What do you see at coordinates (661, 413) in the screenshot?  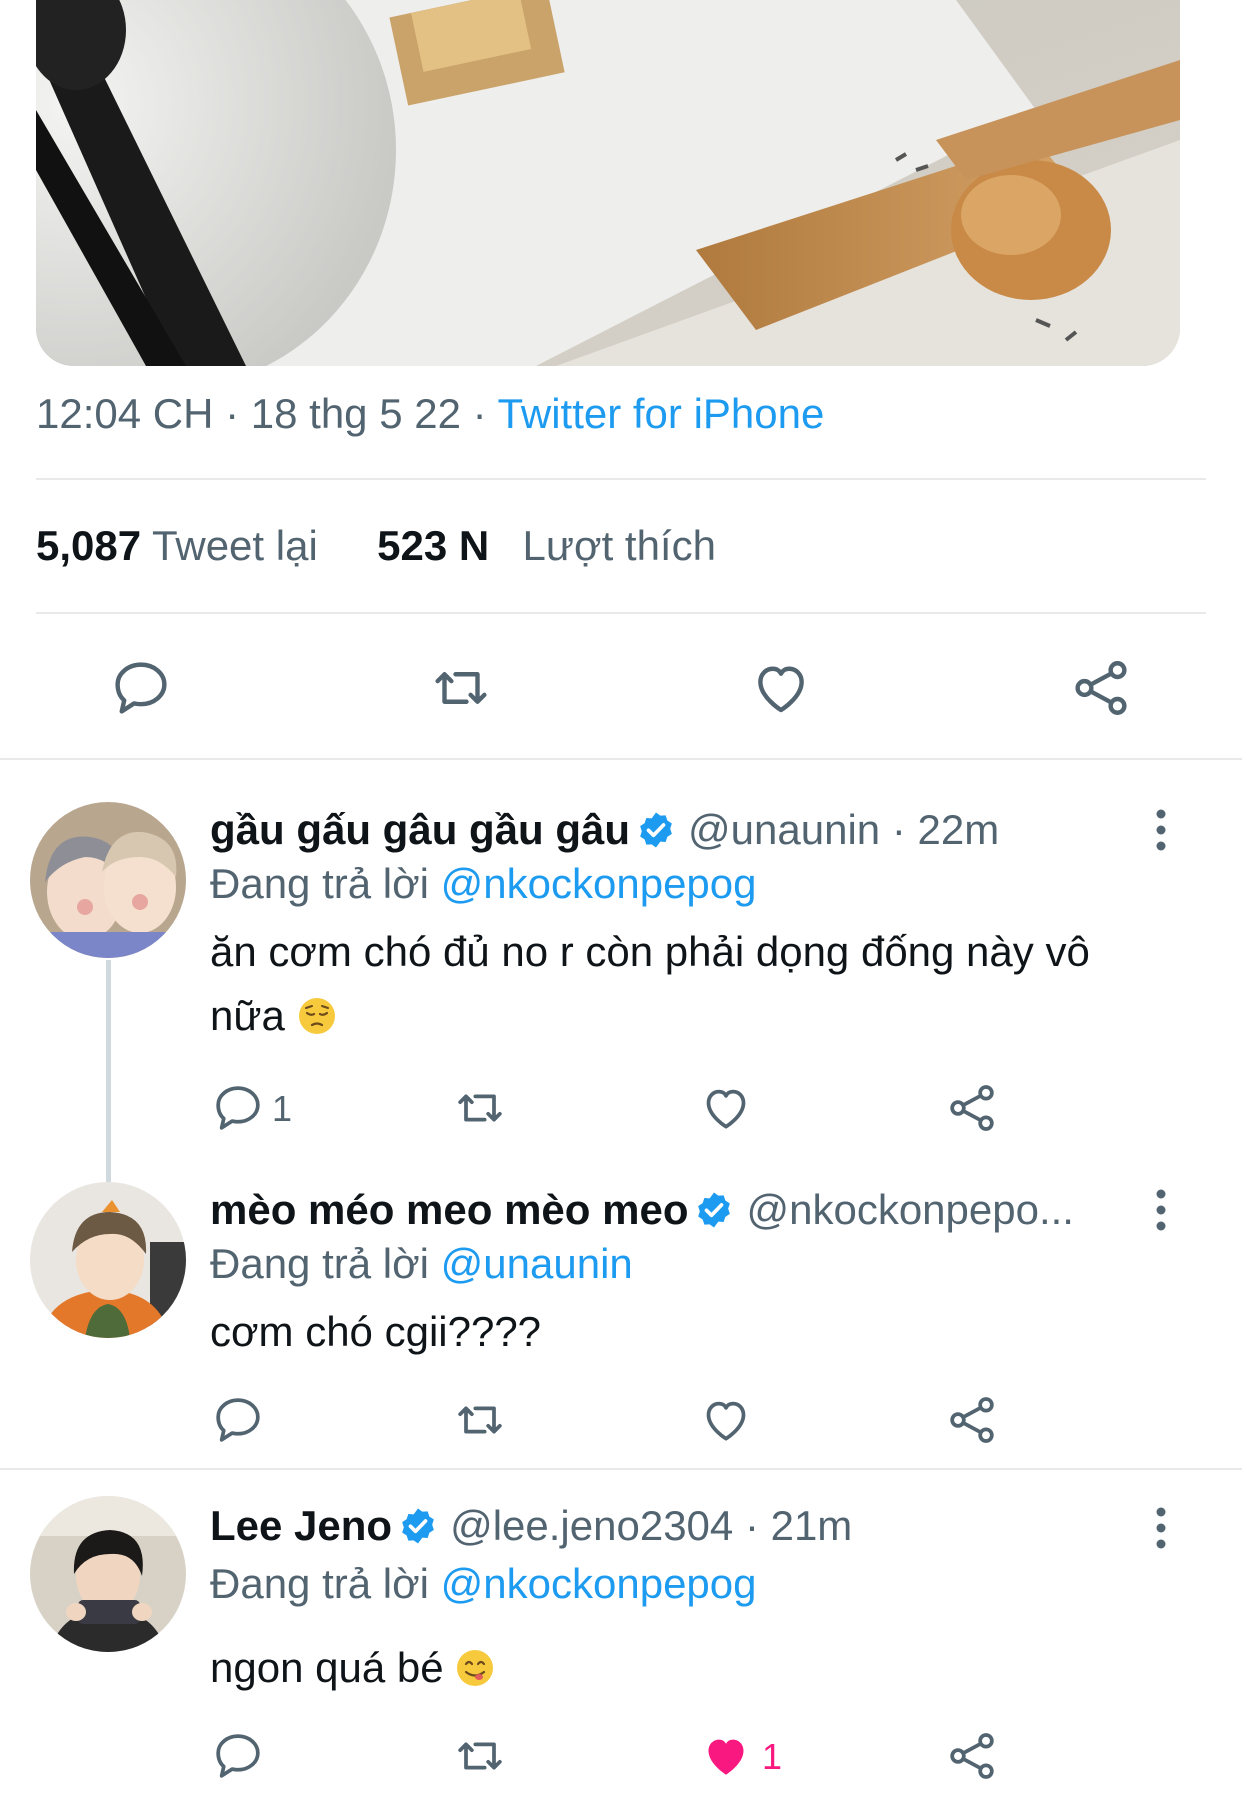 I see `tweet-source-link: Twitter for iPhone` at bounding box center [661, 413].